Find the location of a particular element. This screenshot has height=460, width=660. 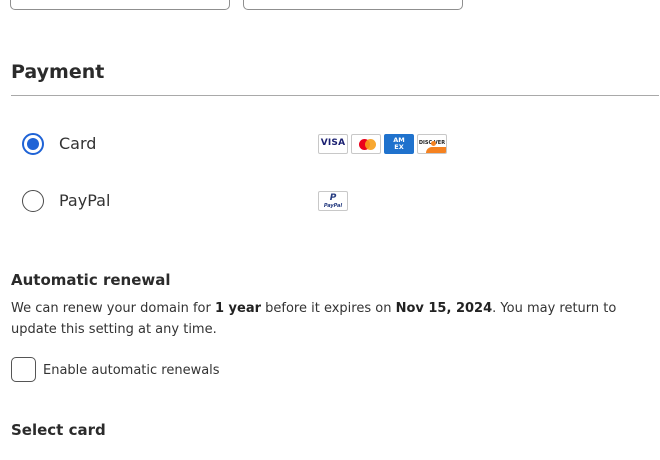

paypal-logo: P PayPal is located at coordinates (333, 201).